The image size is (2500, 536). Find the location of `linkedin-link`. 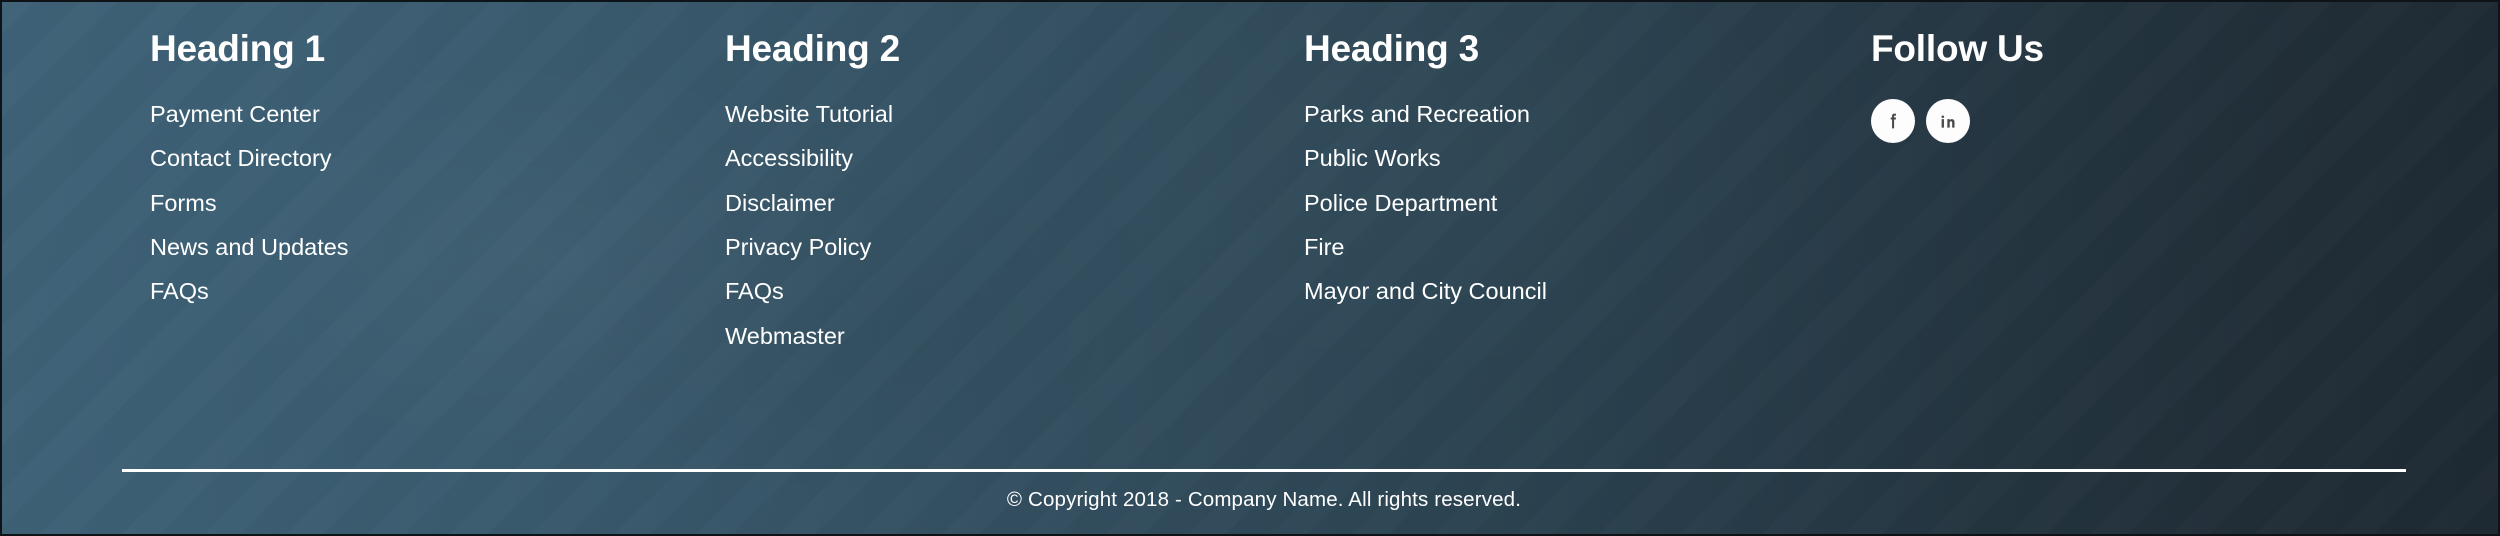

linkedin-link is located at coordinates (1948, 121).